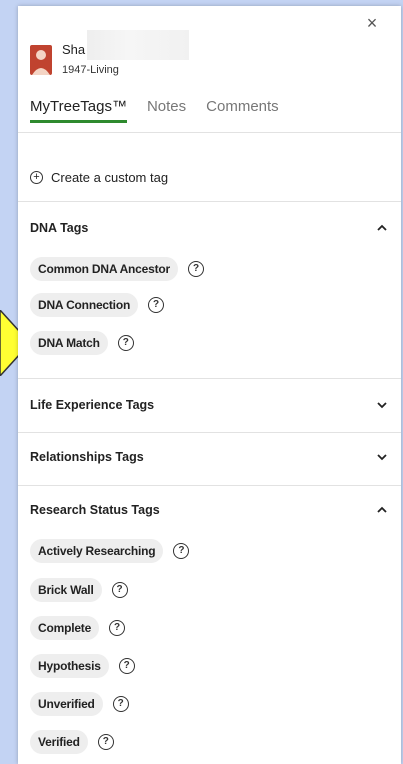 The height and width of the screenshot is (764, 403). What do you see at coordinates (209, 405) in the screenshot?
I see `section-header-life-experience-tags: Life Experience Tags` at bounding box center [209, 405].